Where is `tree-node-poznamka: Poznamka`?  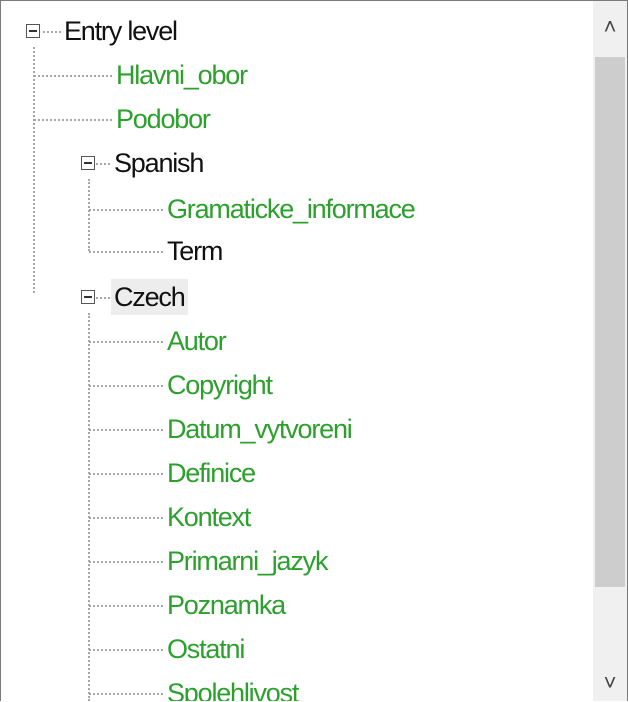
tree-node-poznamka: Poznamka is located at coordinates (226, 605).